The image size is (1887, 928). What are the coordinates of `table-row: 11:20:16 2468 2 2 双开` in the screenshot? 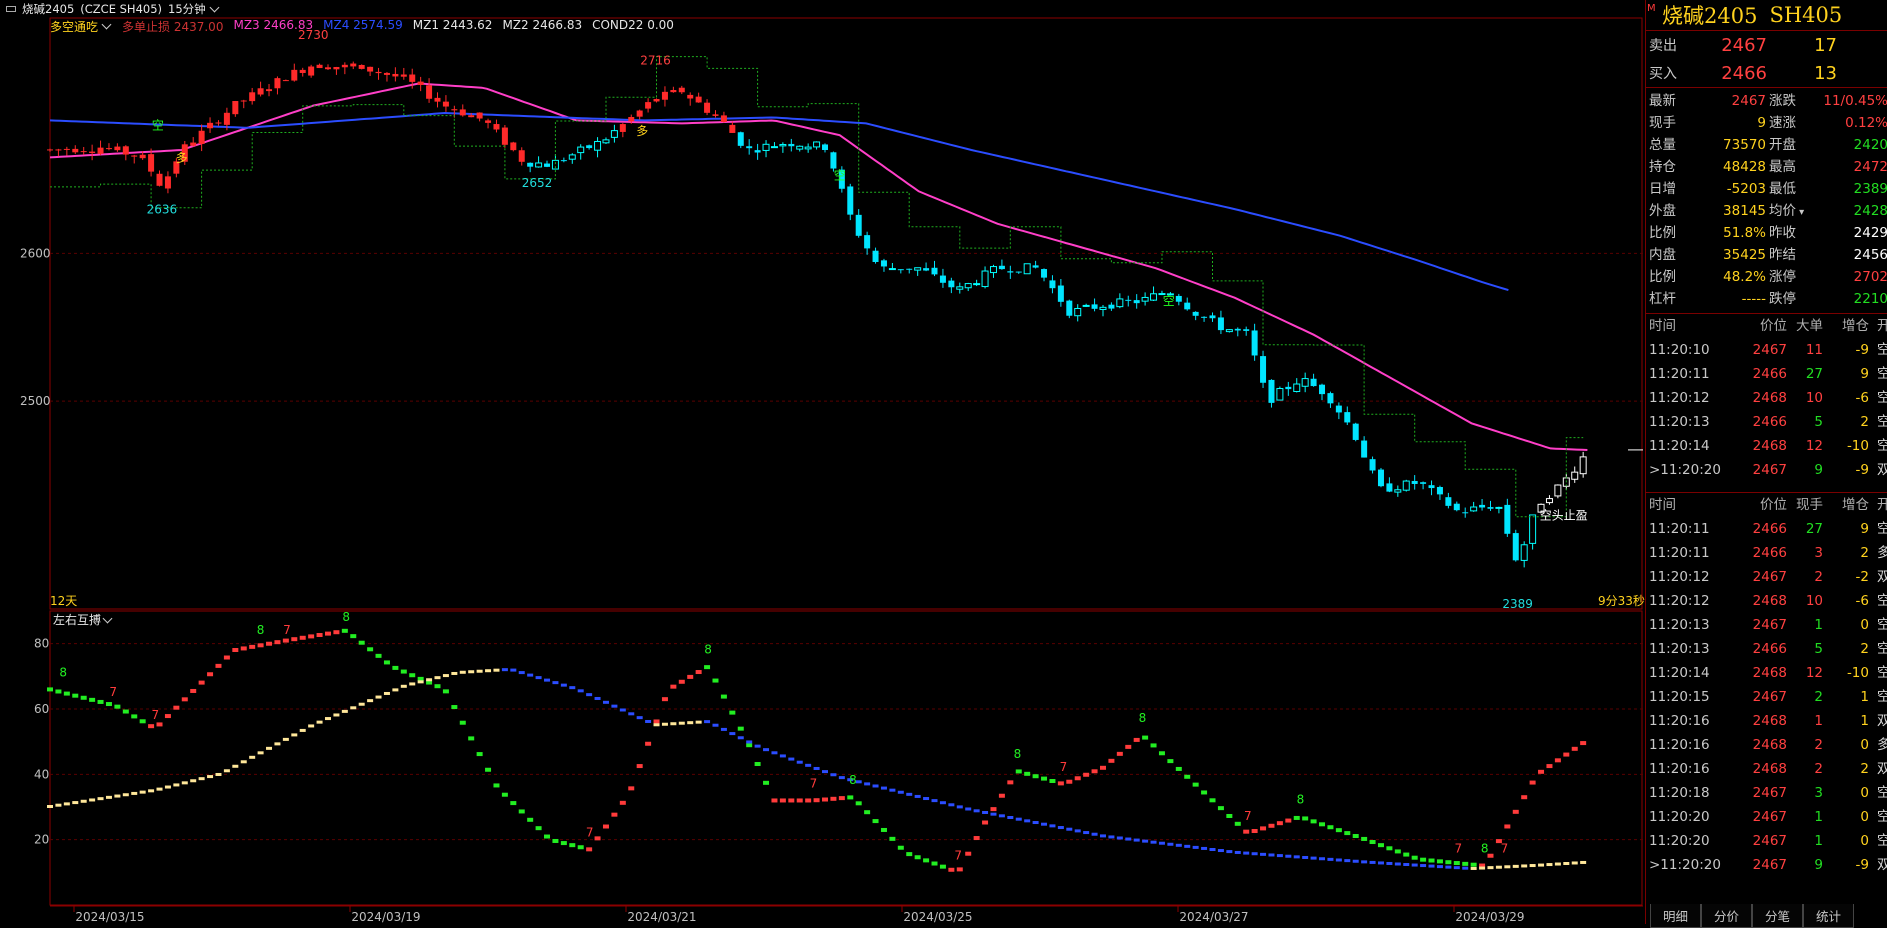 It's located at (1768, 769).